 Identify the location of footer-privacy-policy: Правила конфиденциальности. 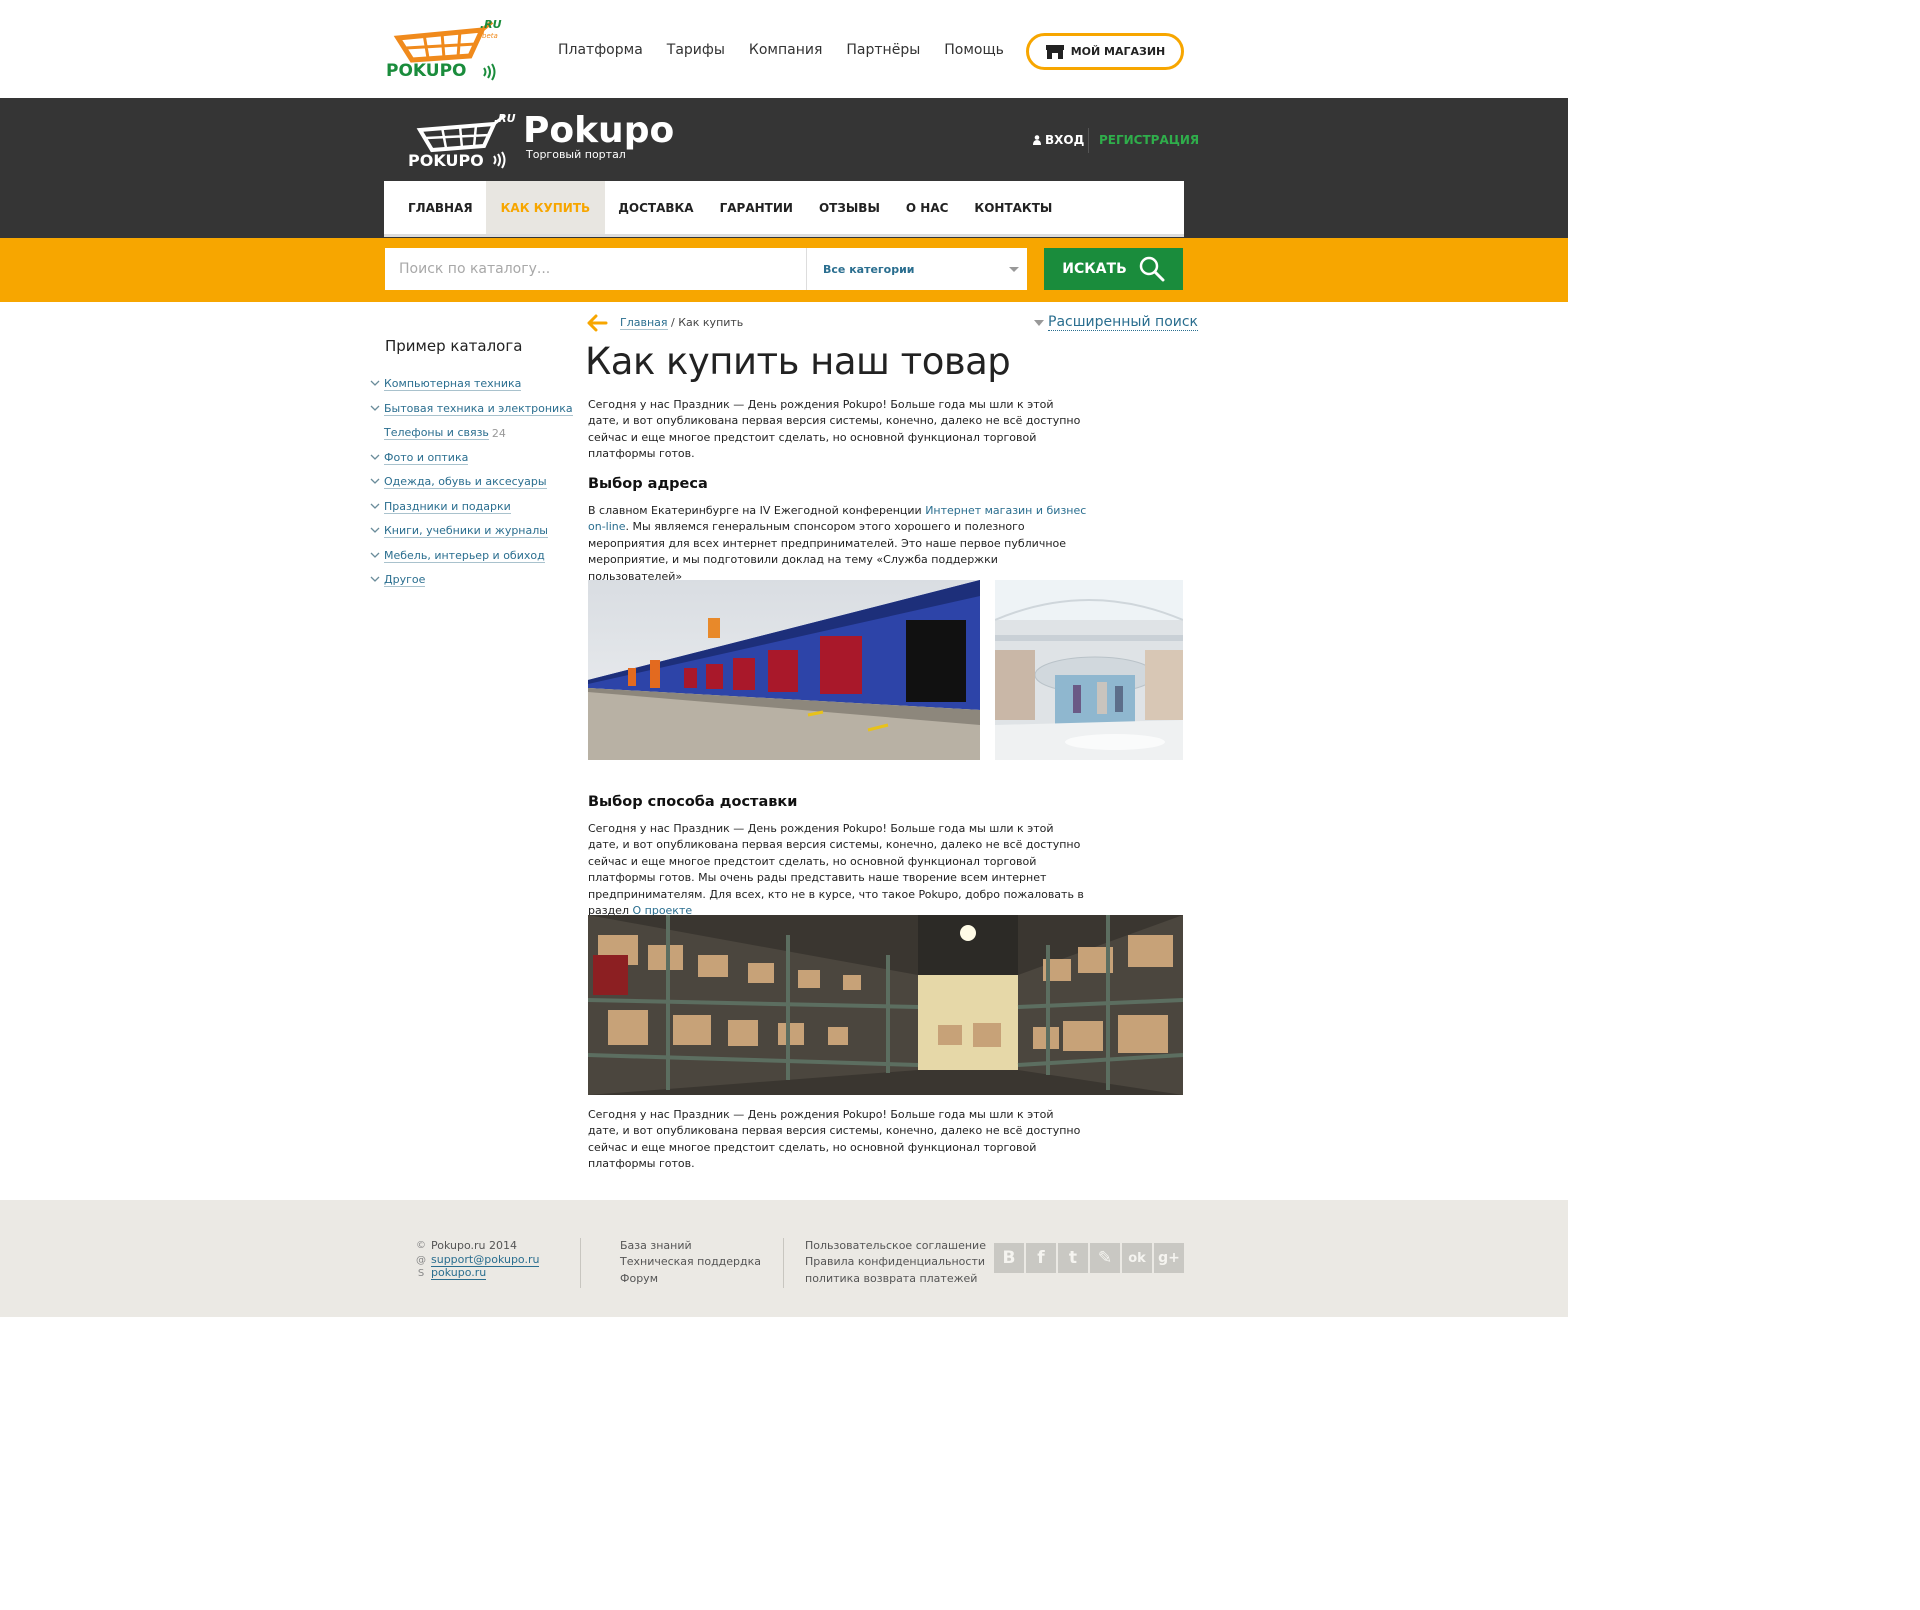
(895, 1261).